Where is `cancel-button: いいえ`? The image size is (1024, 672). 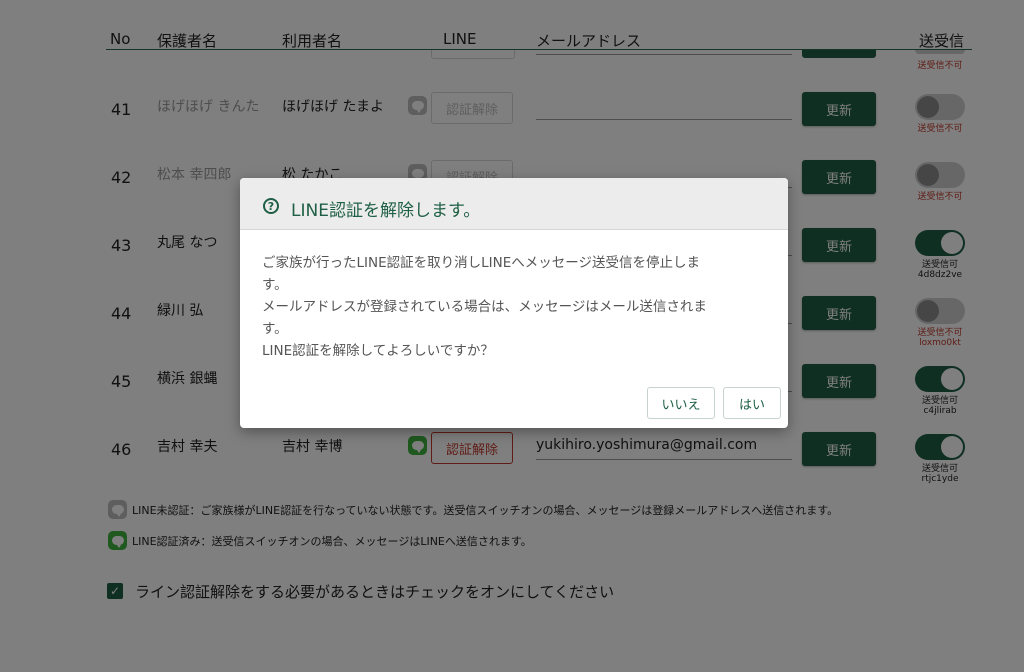 cancel-button: いいえ is located at coordinates (681, 403).